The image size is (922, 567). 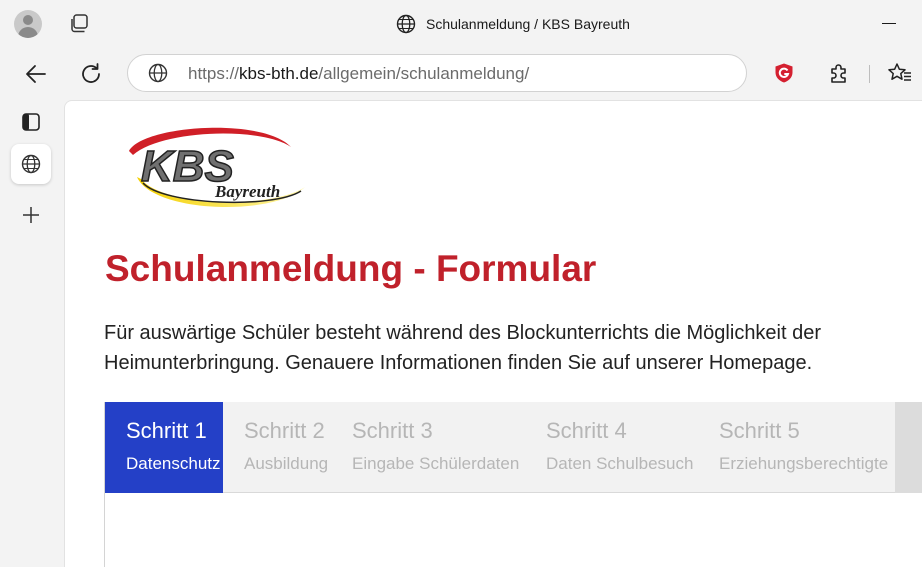 I want to click on url-domain: kbs-bth.de, so click(x=279, y=73).